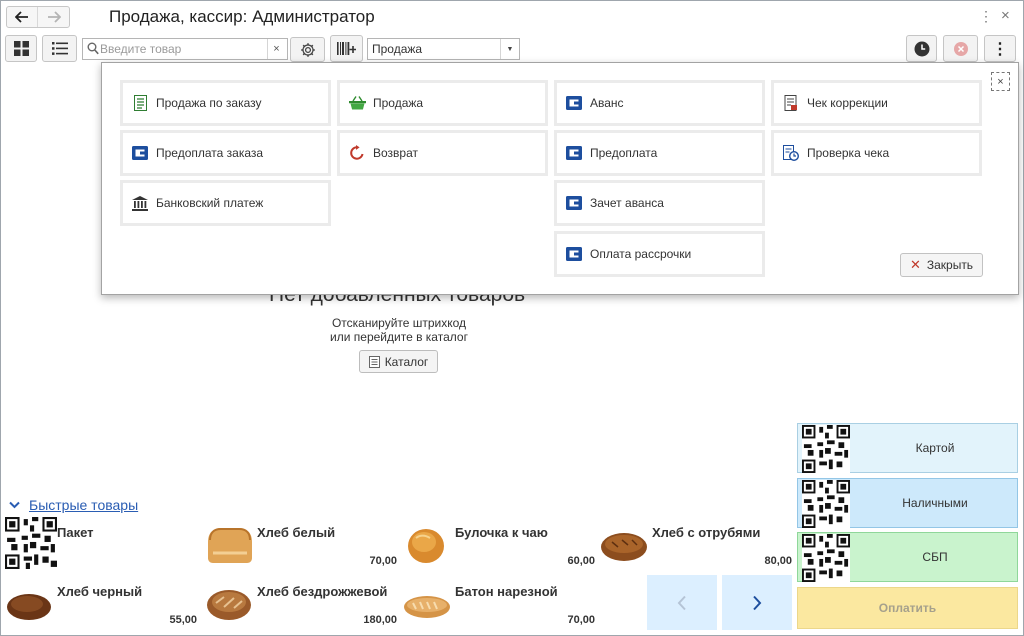  I want to click on barcode-button, so click(346, 48).